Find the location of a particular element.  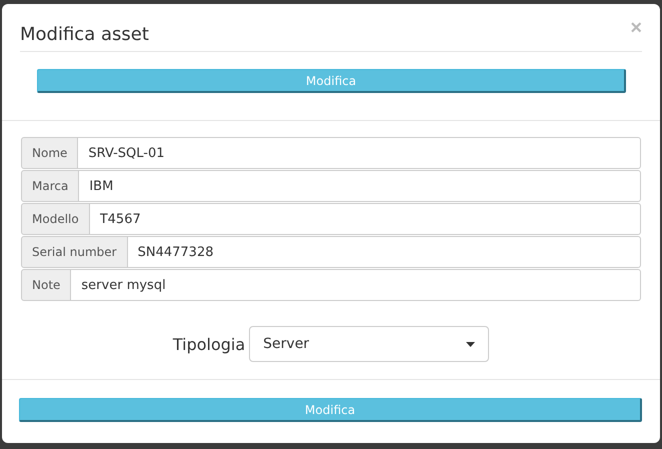

input-field: IBM is located at coordinates (360, 186).